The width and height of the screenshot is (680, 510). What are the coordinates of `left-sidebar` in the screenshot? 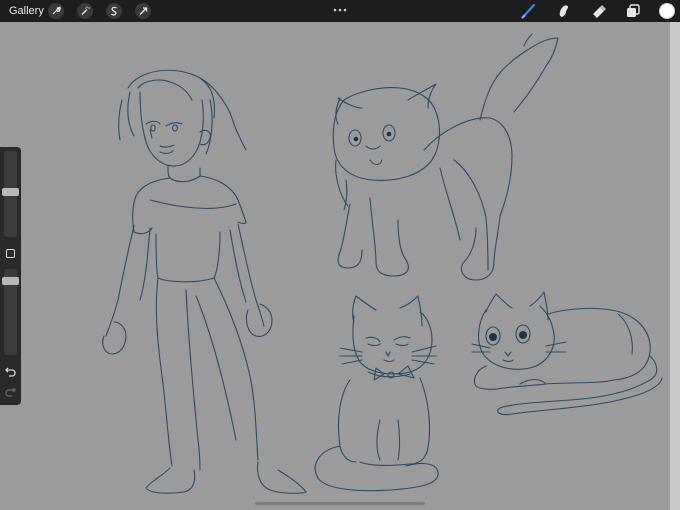 It's located at (10, 276).